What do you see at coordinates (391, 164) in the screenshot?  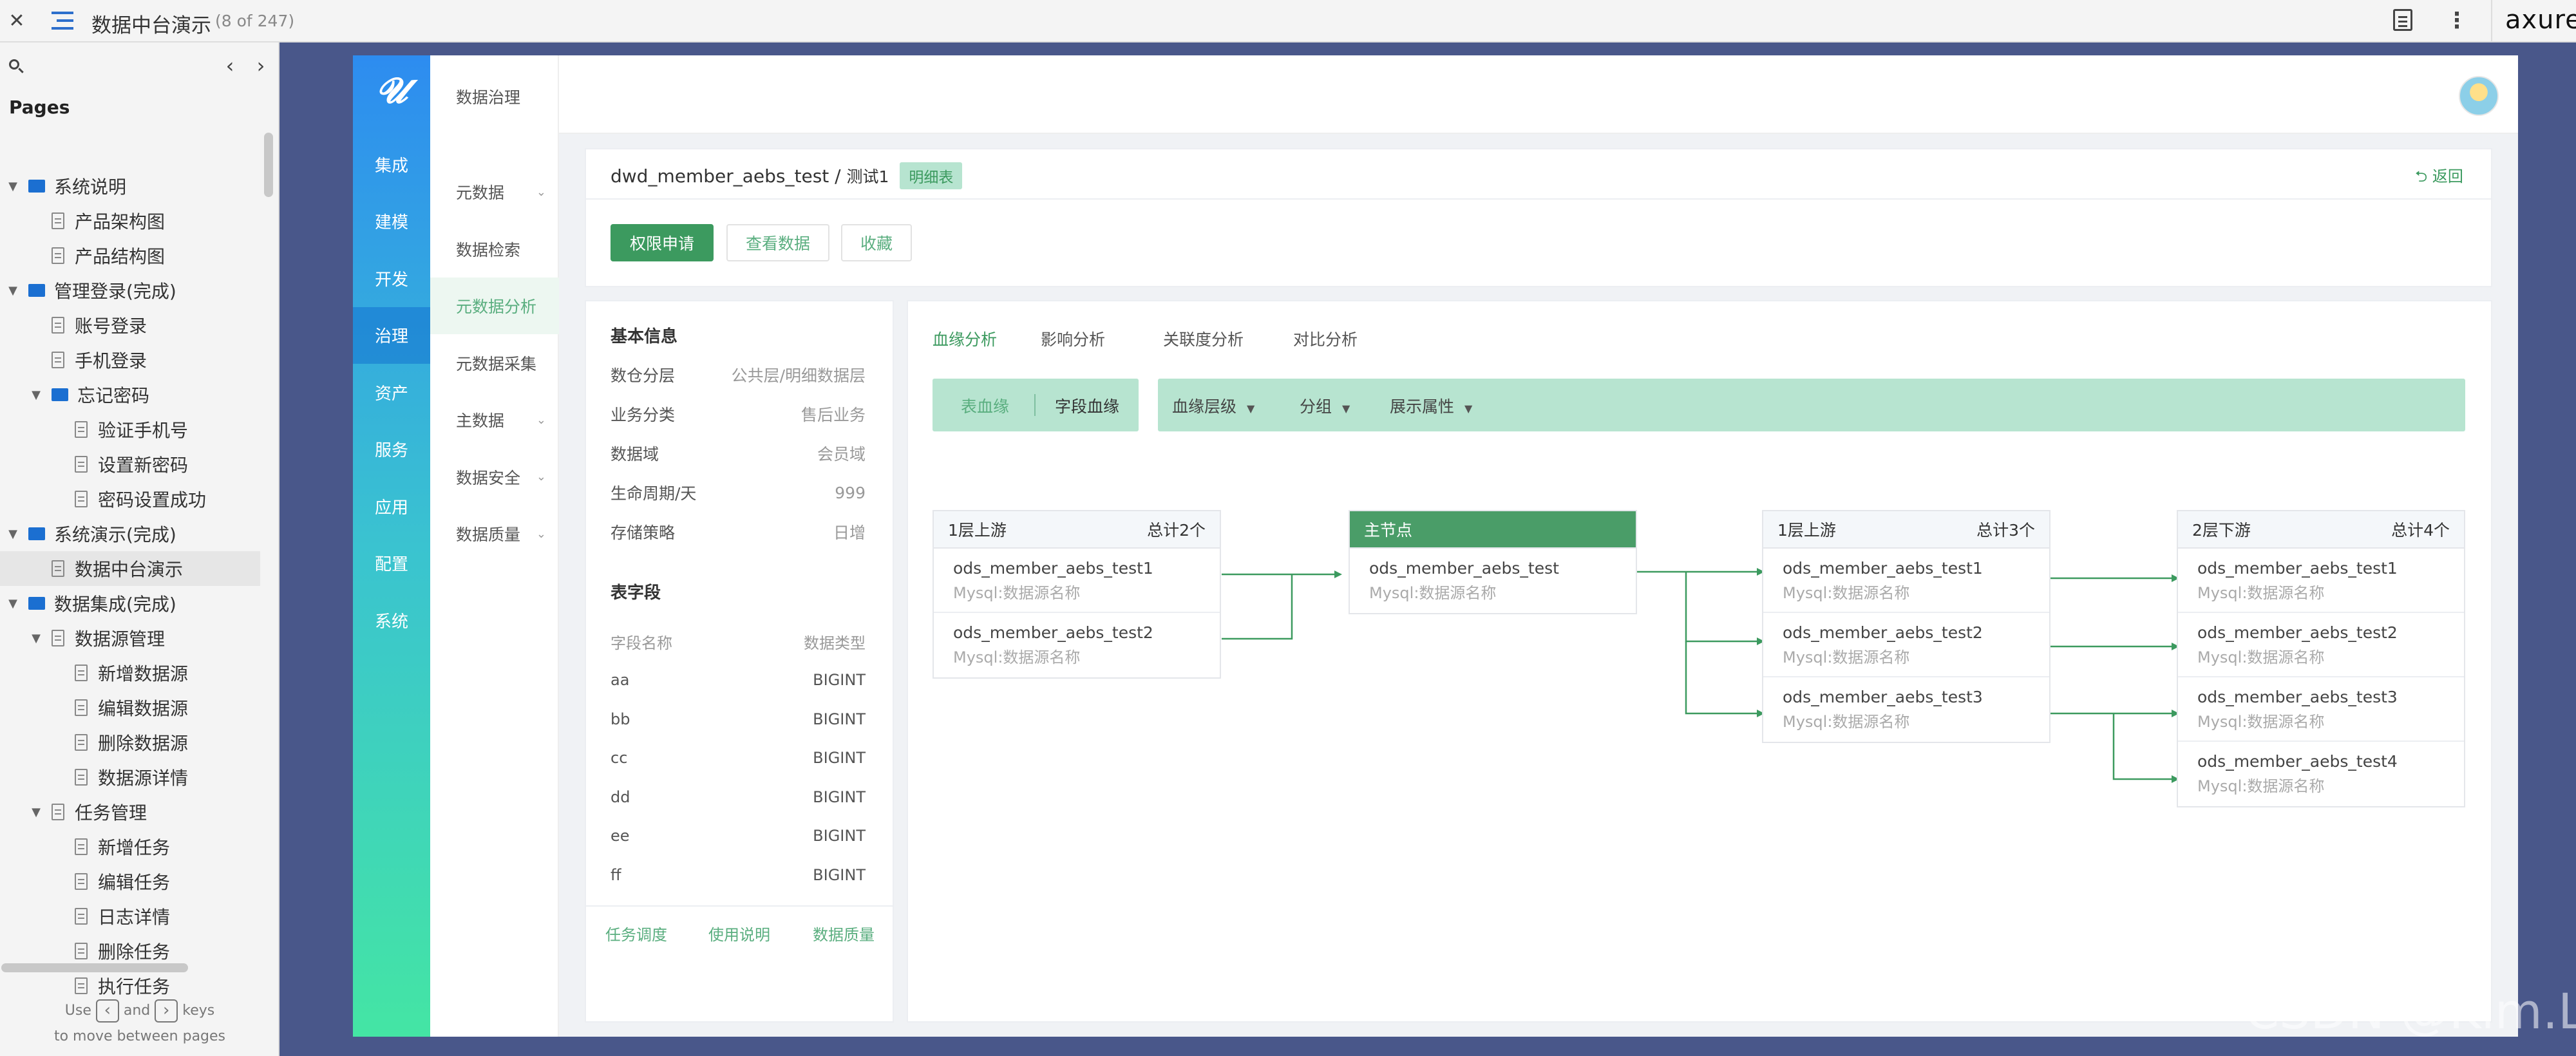 I see `rail-item: 集成` at bounding box center [391, 164].